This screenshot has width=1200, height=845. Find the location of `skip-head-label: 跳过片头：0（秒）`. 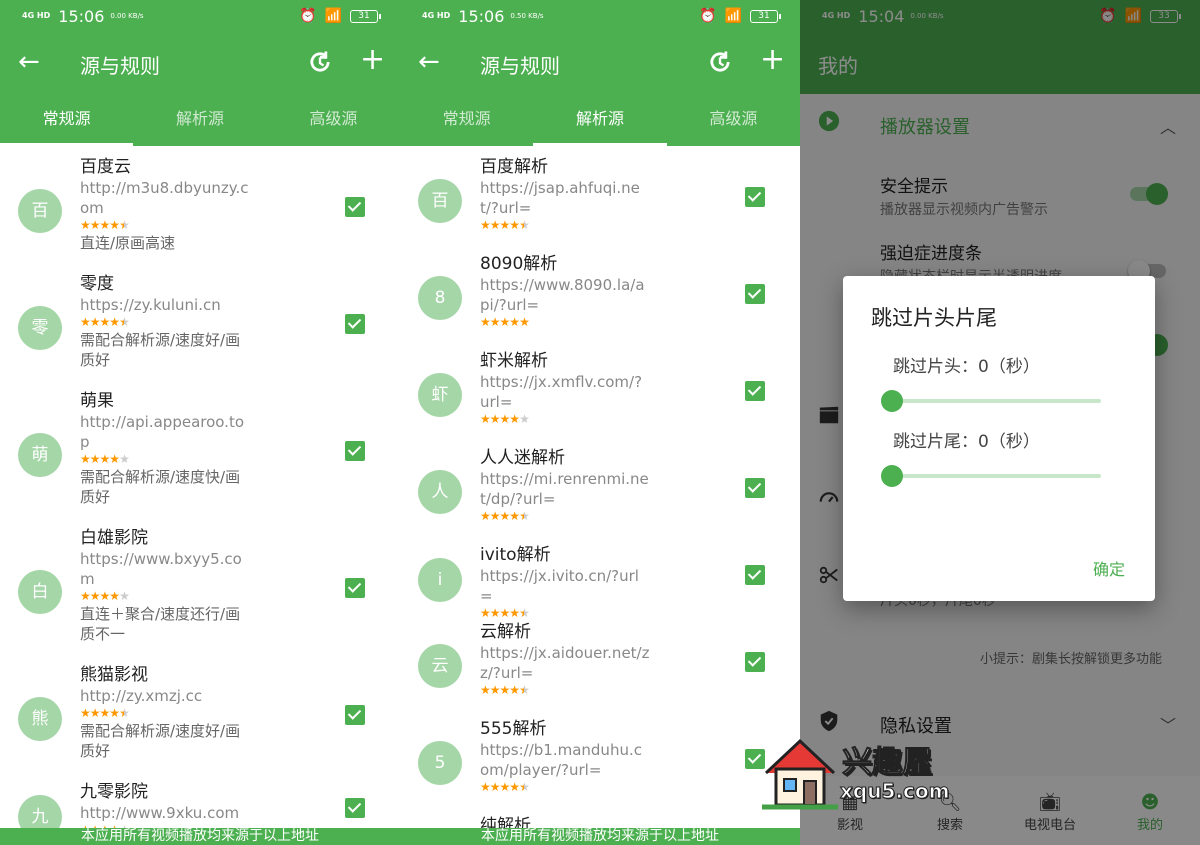

skip-head-label: 跳过片头：0（秒） is located at coordinates (966, 367).